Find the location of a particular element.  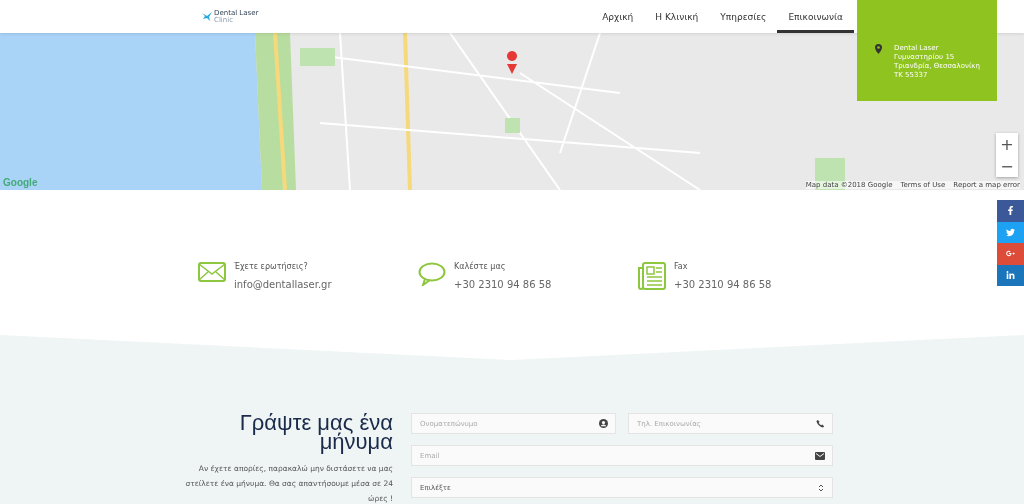

contact-title: Έχετε ερωτήσεις? is located at coordinates (271, 266).